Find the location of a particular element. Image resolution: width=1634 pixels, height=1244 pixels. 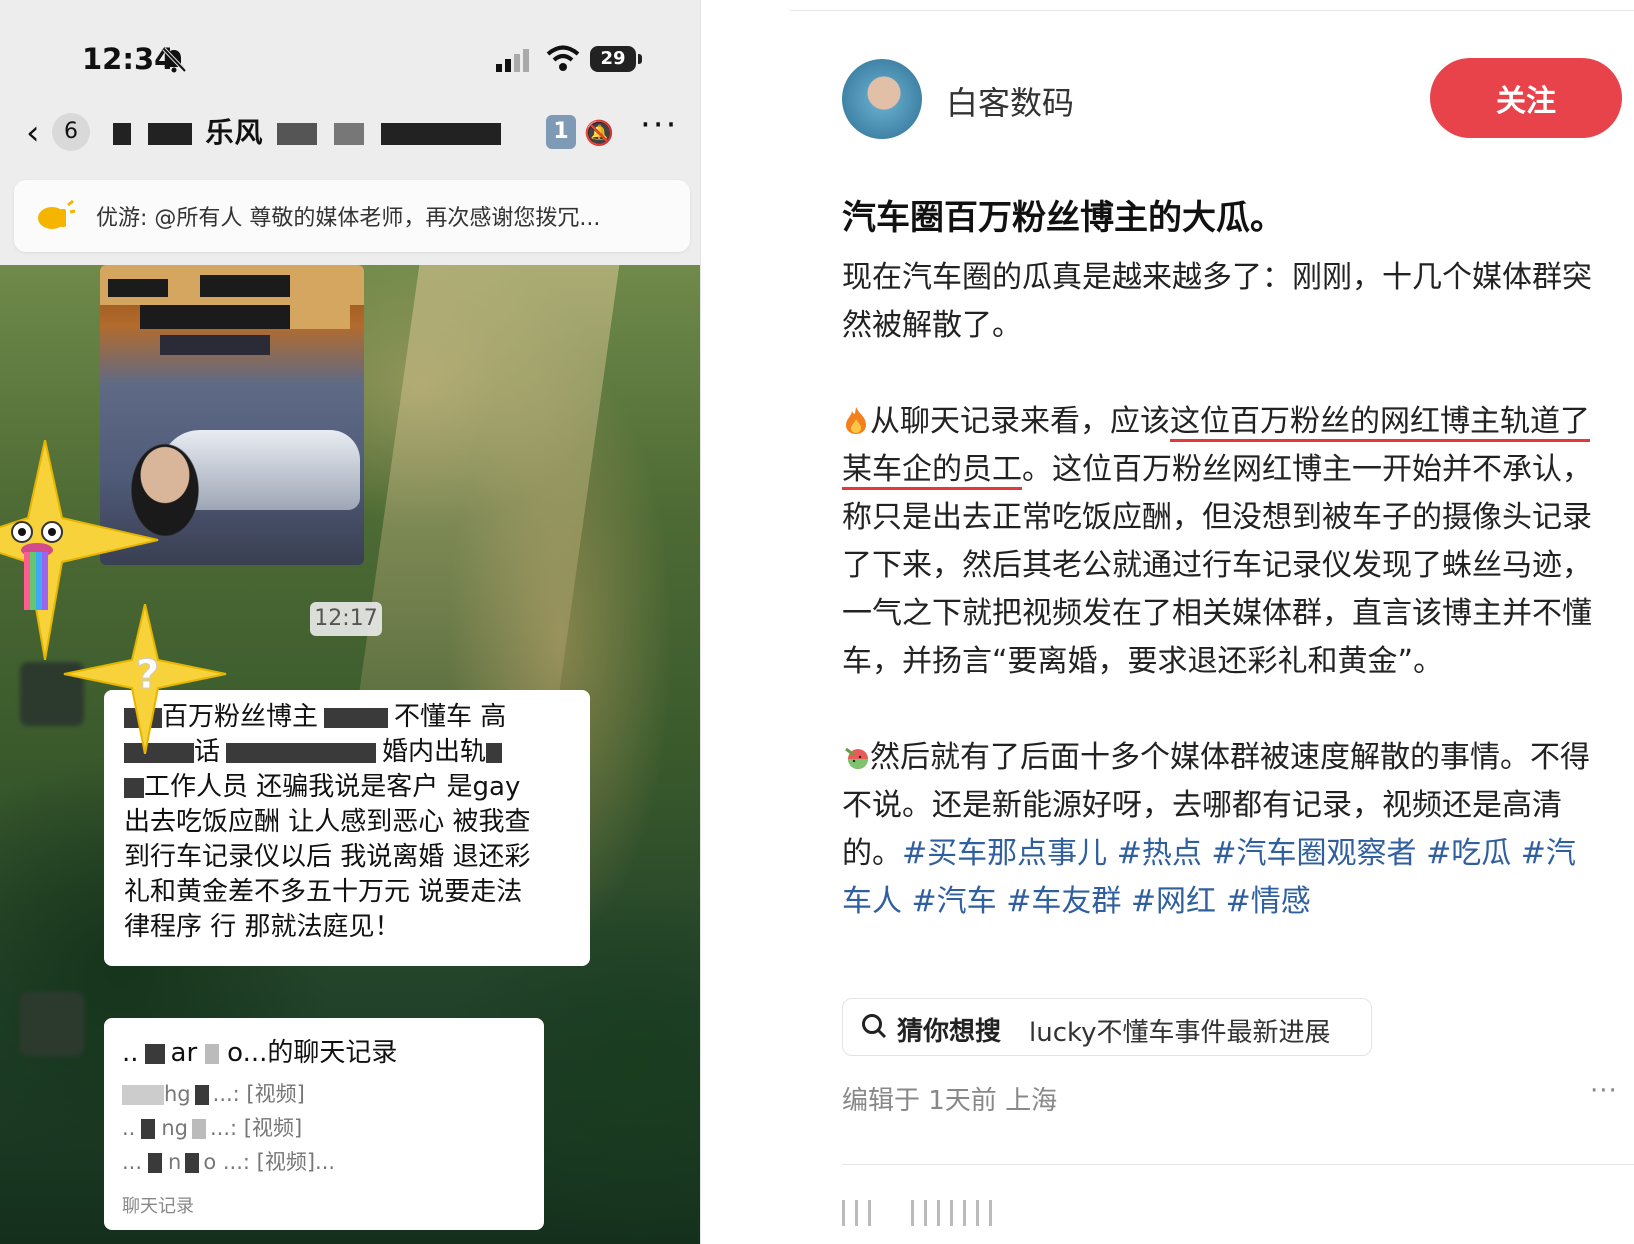

signal-icon is located at coordinates (512, 60).